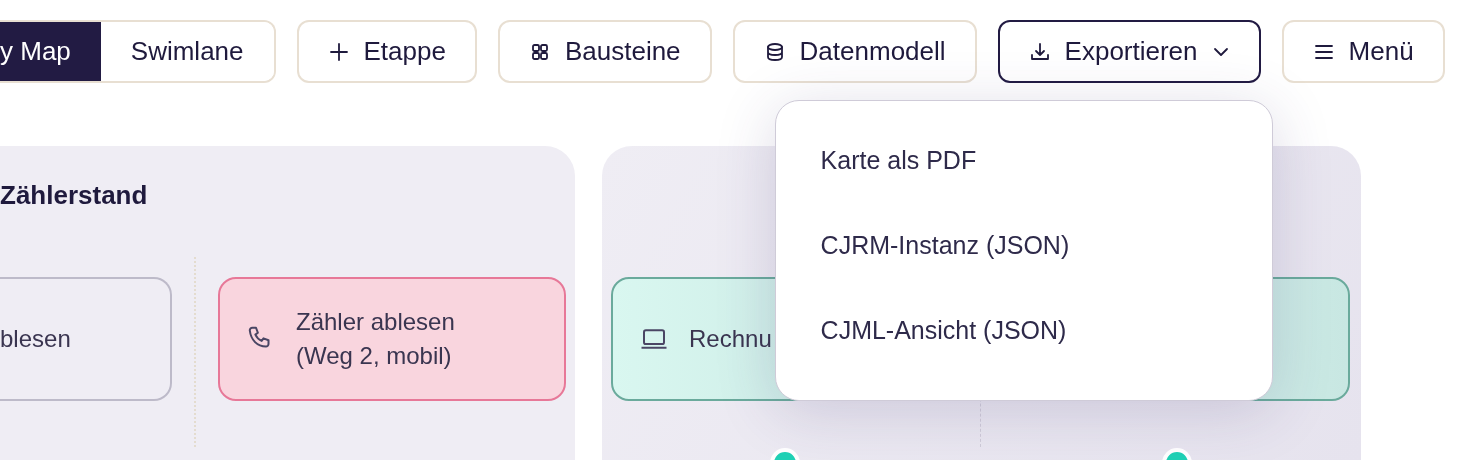 Image resolution: width=1480 pixels, height=460 pixels. I want to click on card-label: blesen, so click(35, 339).